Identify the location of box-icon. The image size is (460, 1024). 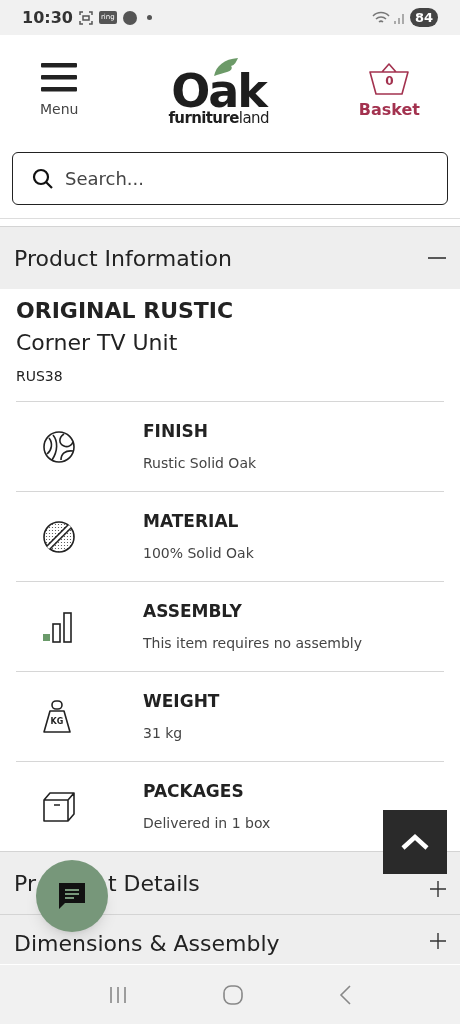
(59, 806).